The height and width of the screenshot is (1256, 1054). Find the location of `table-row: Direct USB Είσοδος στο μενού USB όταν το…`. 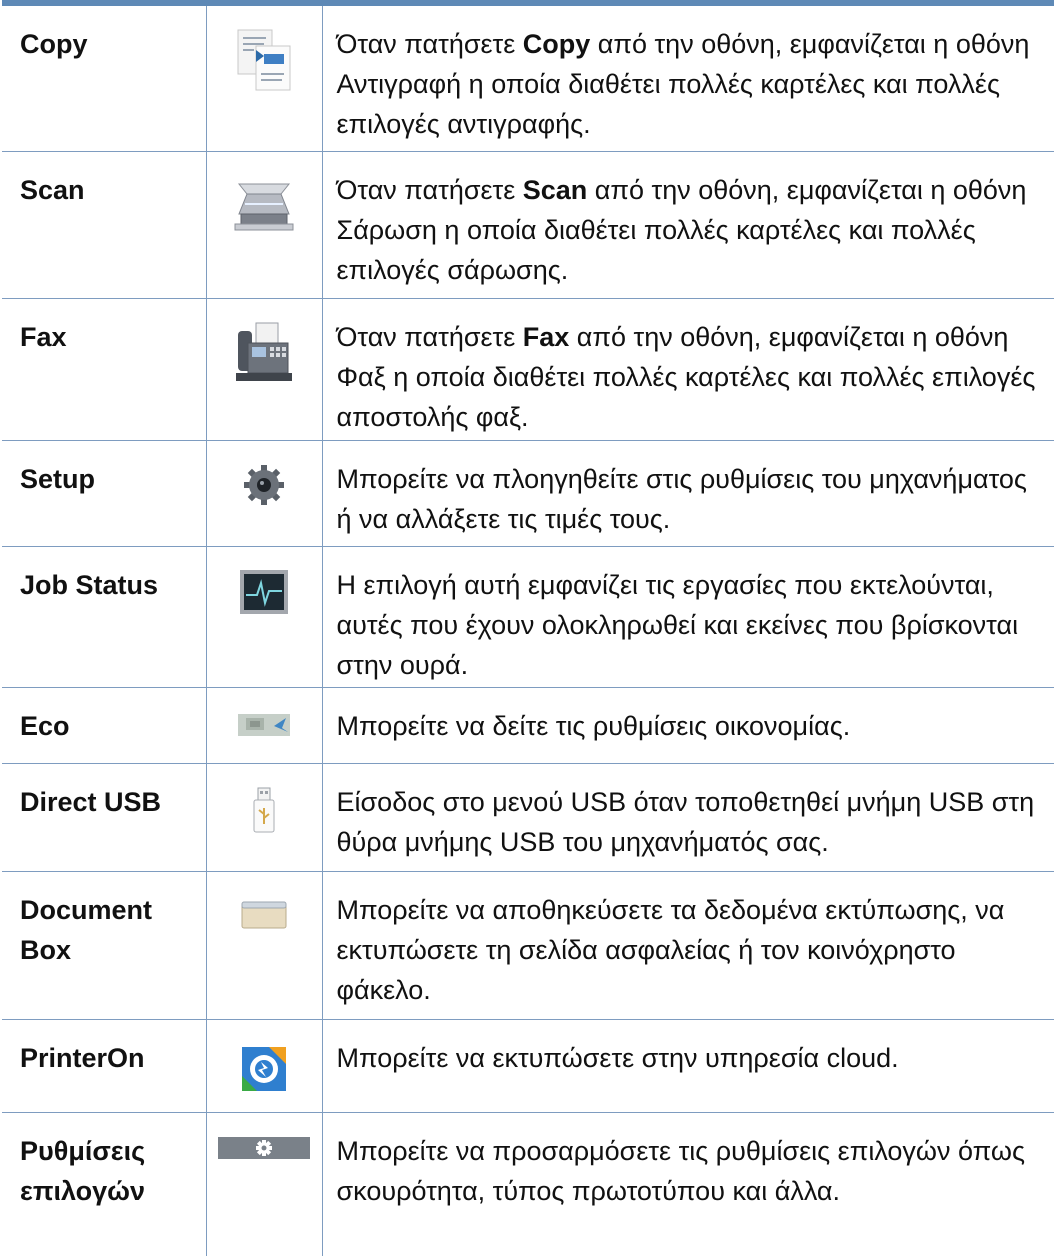

table-row: Direct USB Είσοδος στο μενού USB όταν το… is located at coordinates (528, 817).